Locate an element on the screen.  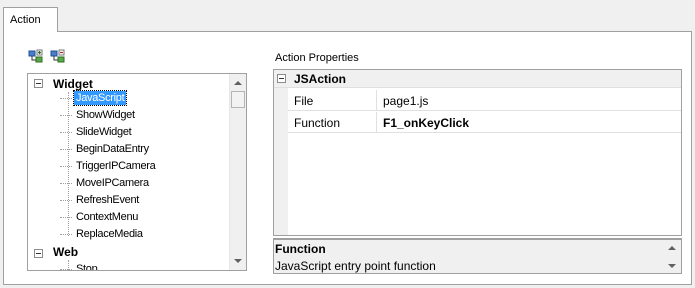
collapse-web-icon is located at coordinates (38, 253).